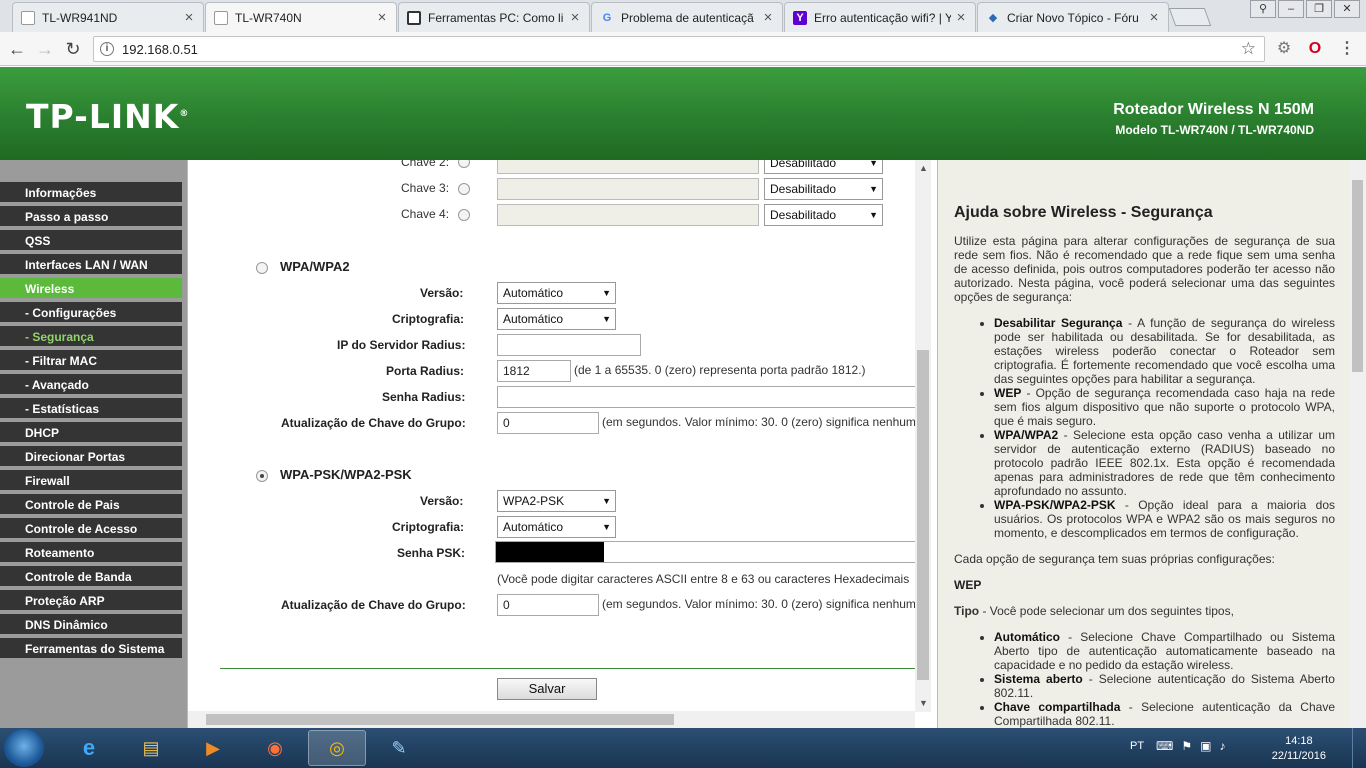  I want to click on info-icon: i, so click(107, 49).